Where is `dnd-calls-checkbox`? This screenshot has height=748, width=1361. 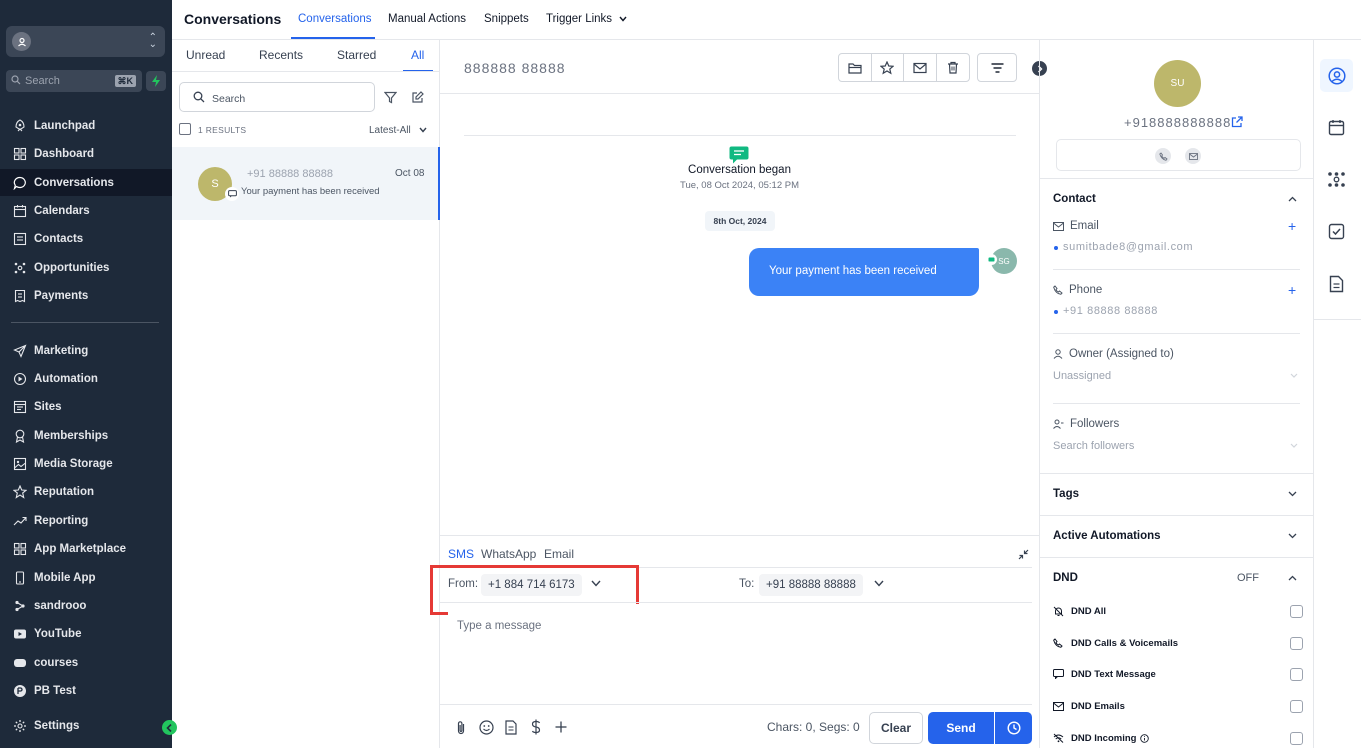 dnd-calls-checkbox is located at coordinates (1296, 643).